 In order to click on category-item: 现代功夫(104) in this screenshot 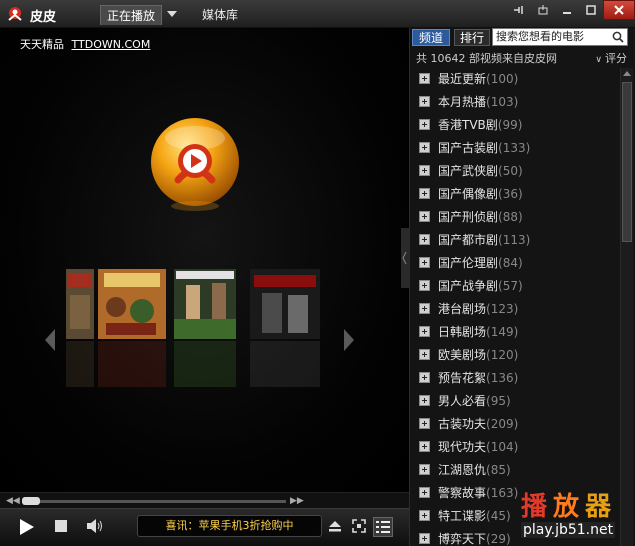, I will do `click(515, 447)`.